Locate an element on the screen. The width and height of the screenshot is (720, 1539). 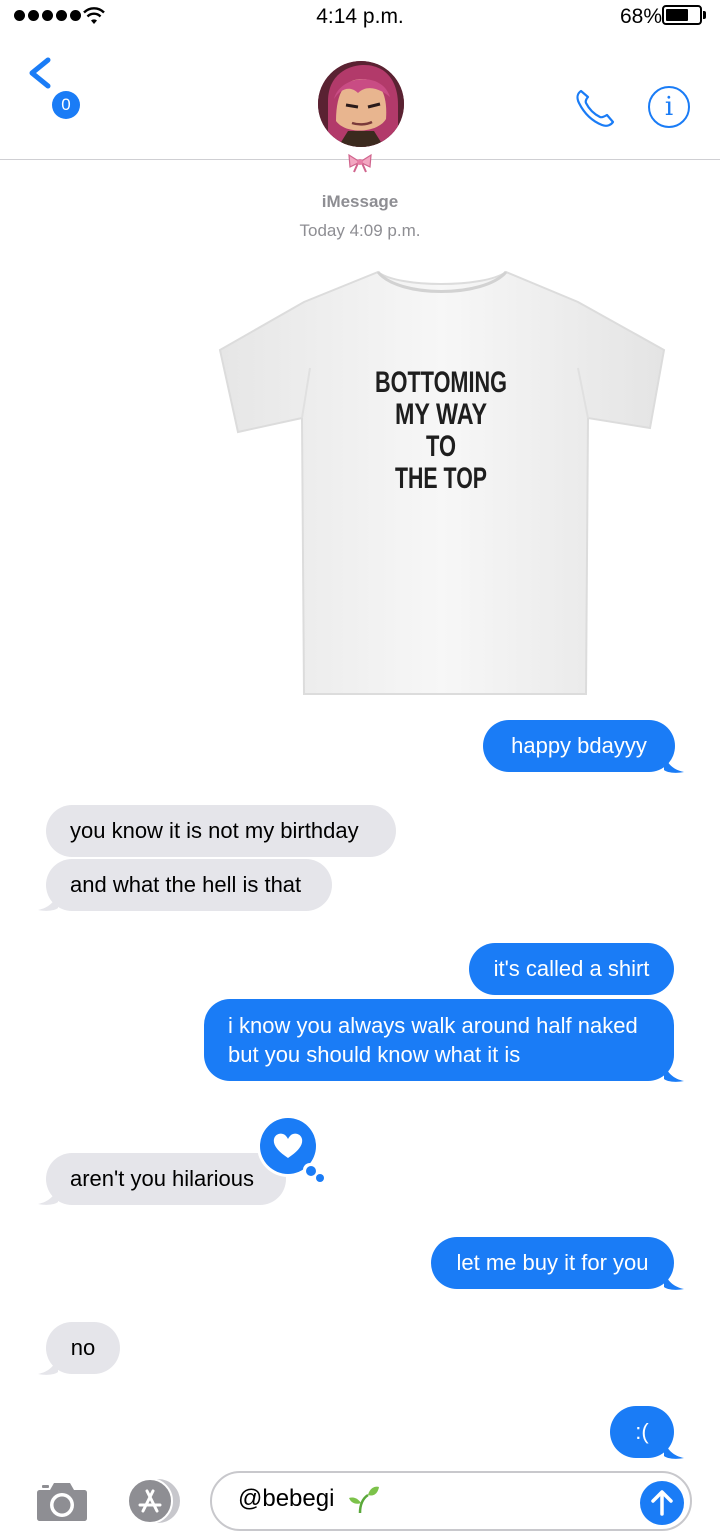
shirt-line-3: TO is located at coordinates (441, 446).